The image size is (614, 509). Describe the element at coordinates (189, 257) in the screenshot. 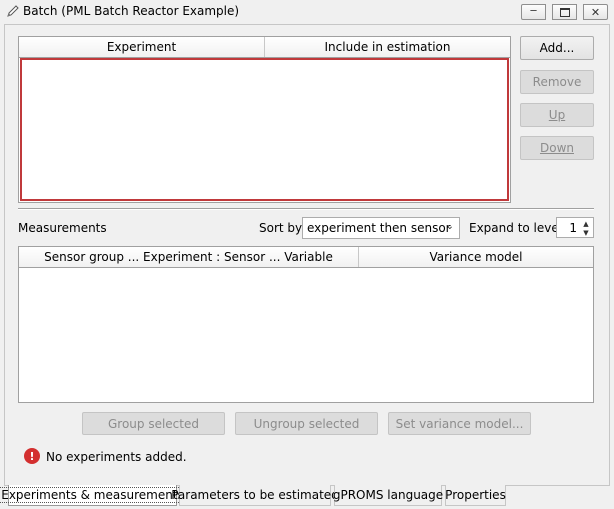

I see `column-header-sensor-variable: Sensor group ... Experiment` at that location.